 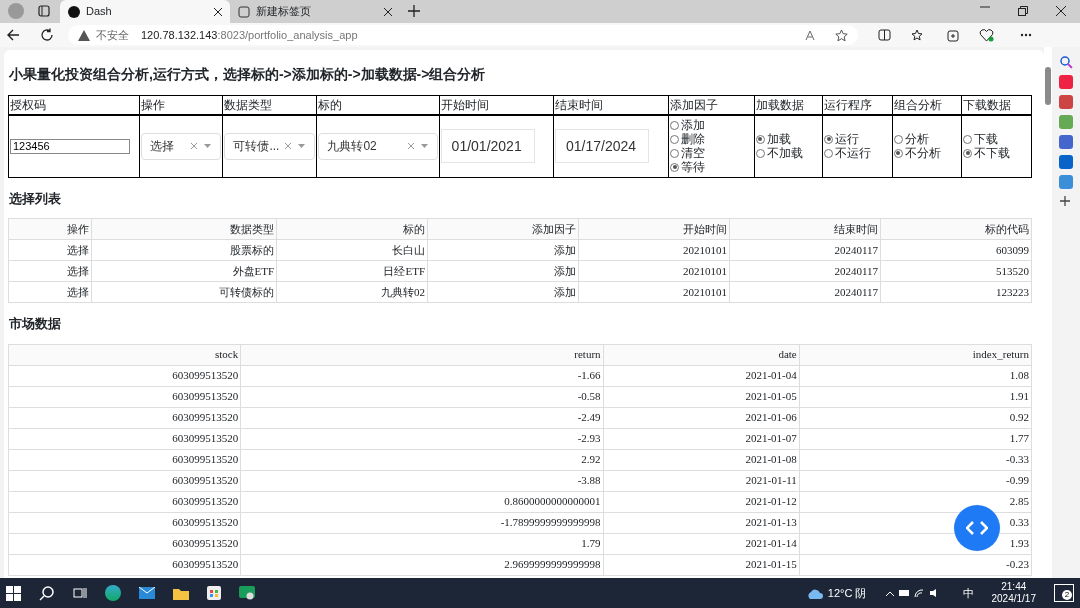 I want to click on code-brackets-icon, so click(x=977, y=528).